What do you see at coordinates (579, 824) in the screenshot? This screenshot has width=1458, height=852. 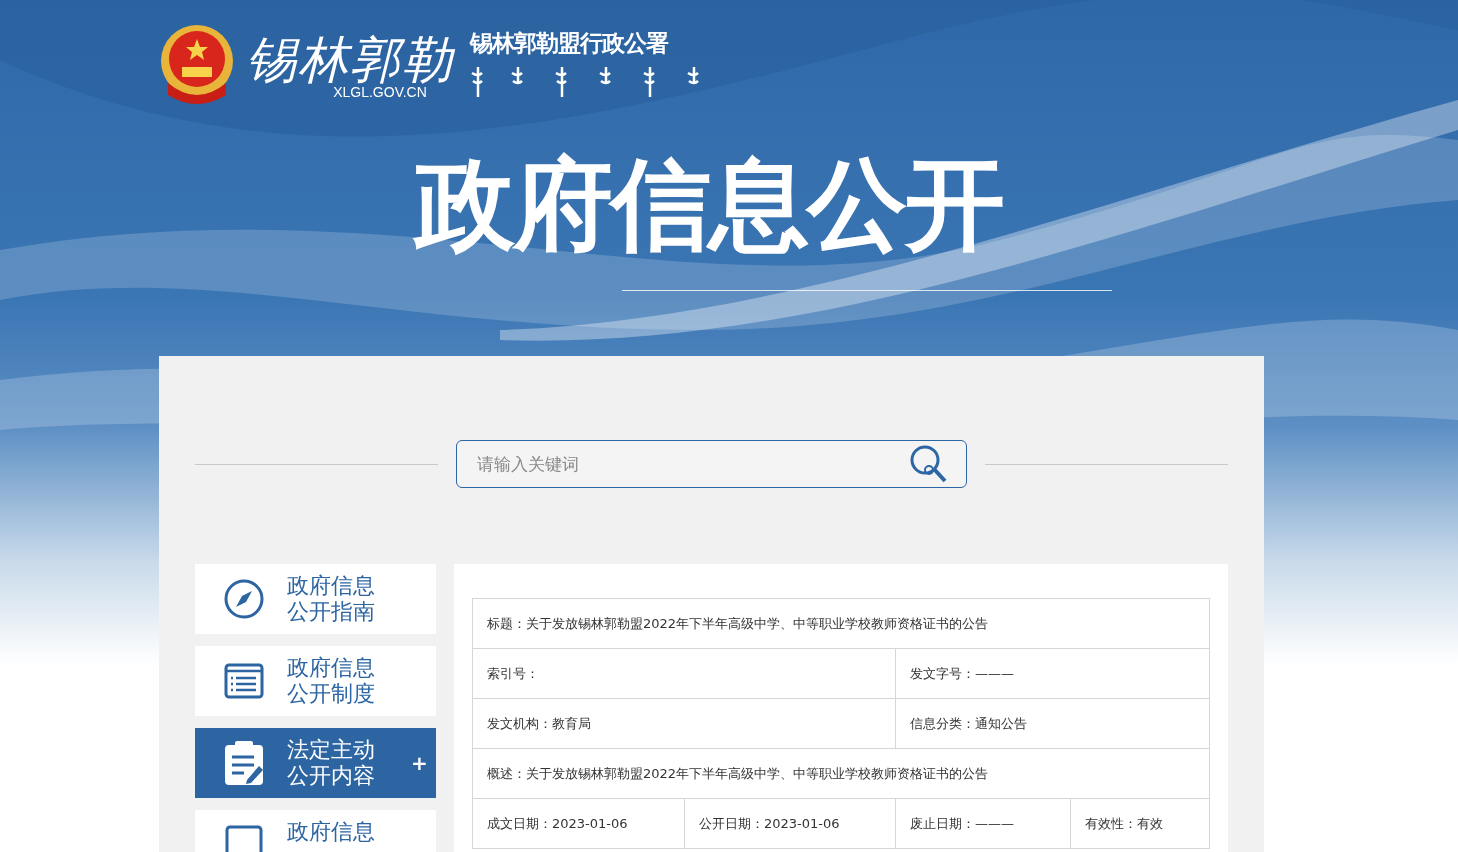 I see `table-cell: 成文日期：2023-01-06` at bounding box center [579, 824].